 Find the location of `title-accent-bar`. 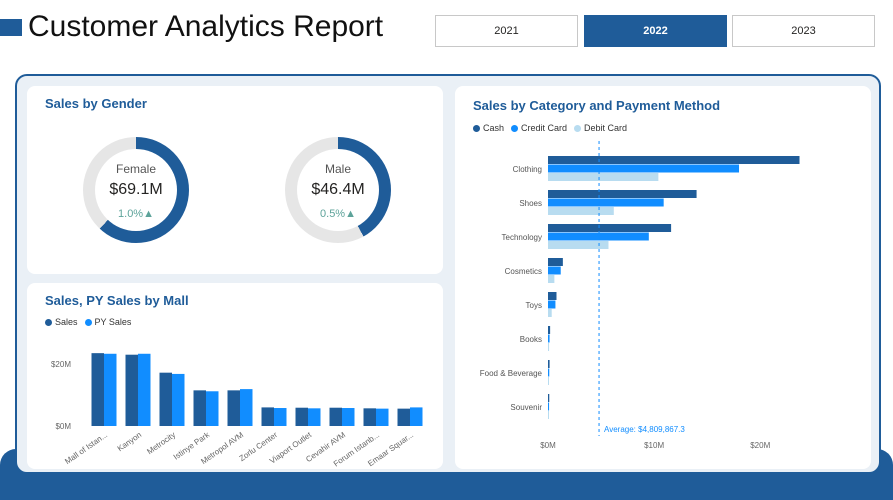

title-accent-bar is located at coordinates (11, 27).